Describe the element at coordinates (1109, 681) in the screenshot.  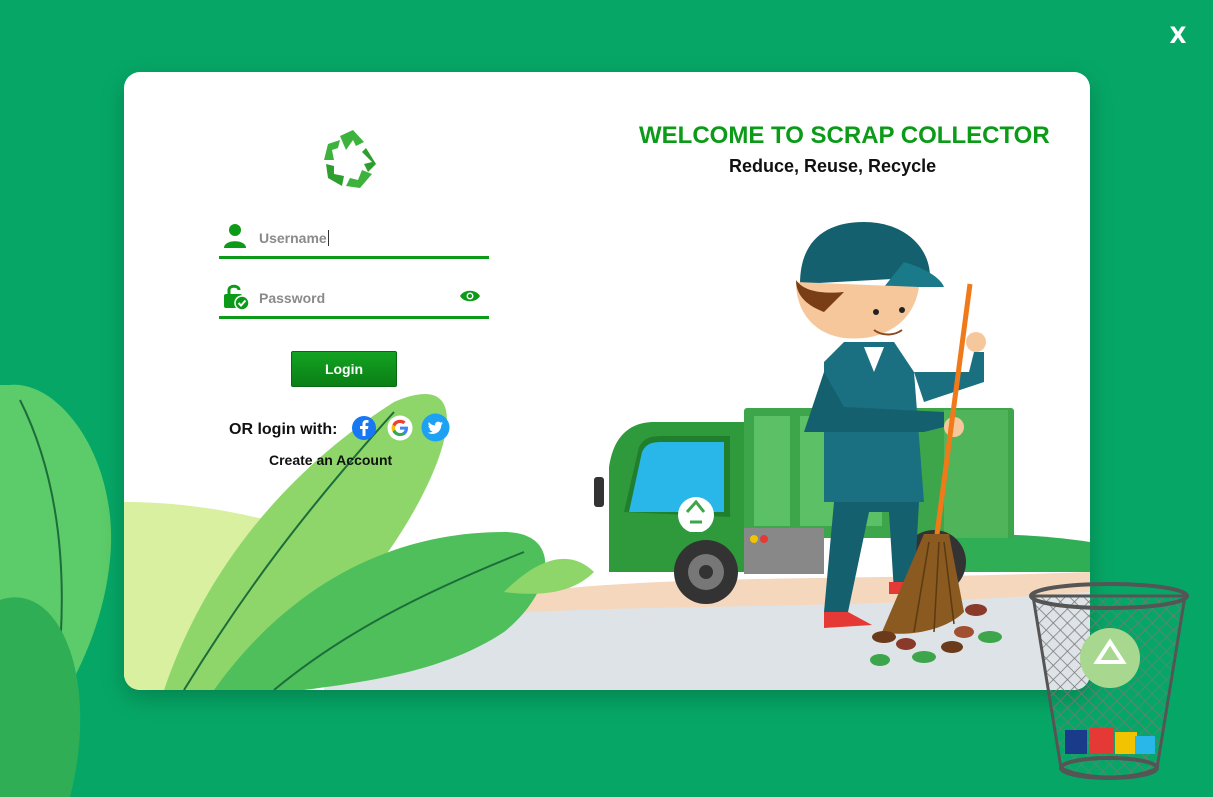
I see `recycle-bin-illustration` at that location.